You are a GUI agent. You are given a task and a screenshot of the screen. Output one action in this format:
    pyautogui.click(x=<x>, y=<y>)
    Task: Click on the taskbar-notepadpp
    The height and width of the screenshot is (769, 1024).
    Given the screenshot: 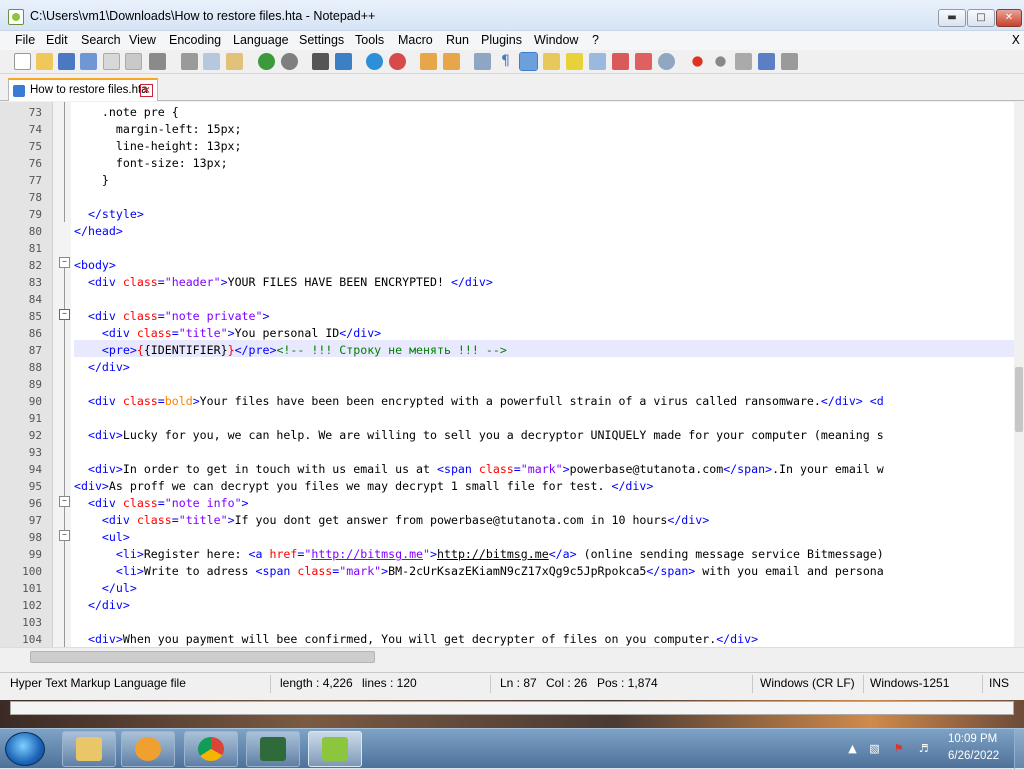 What is the action you would take?
    pyautogui.click(x=335, y=749)
    